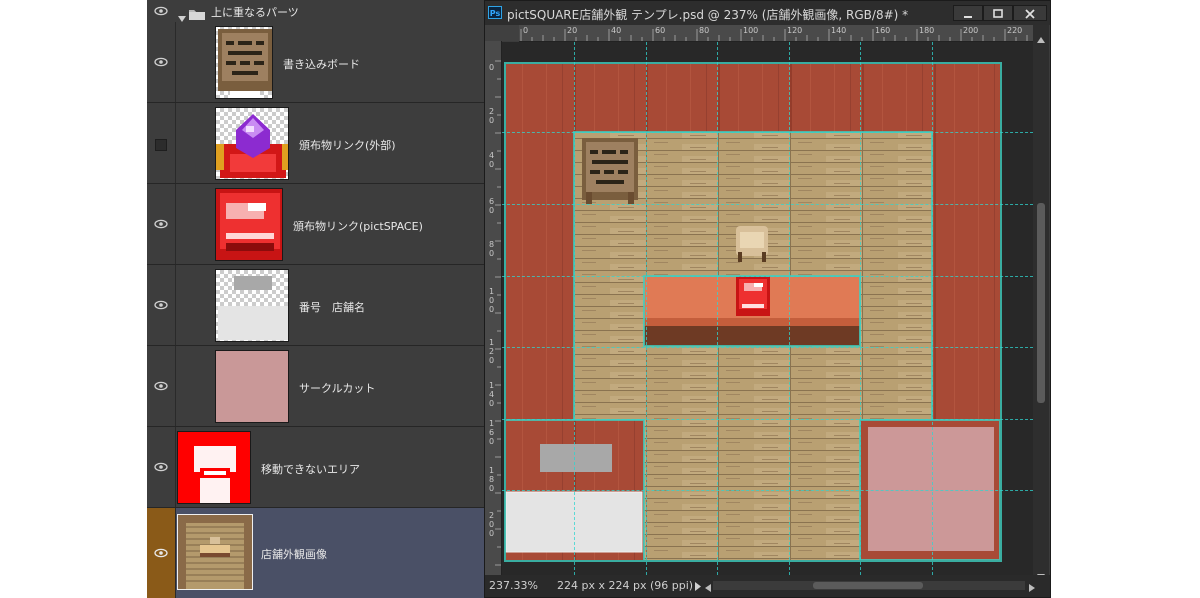 Image resolution: width=1200 pixels, height=598 pixels. Describe the element at coordinates (492, 394) in the screenshot. I see `ruler-label: 1 4 0` at that location.